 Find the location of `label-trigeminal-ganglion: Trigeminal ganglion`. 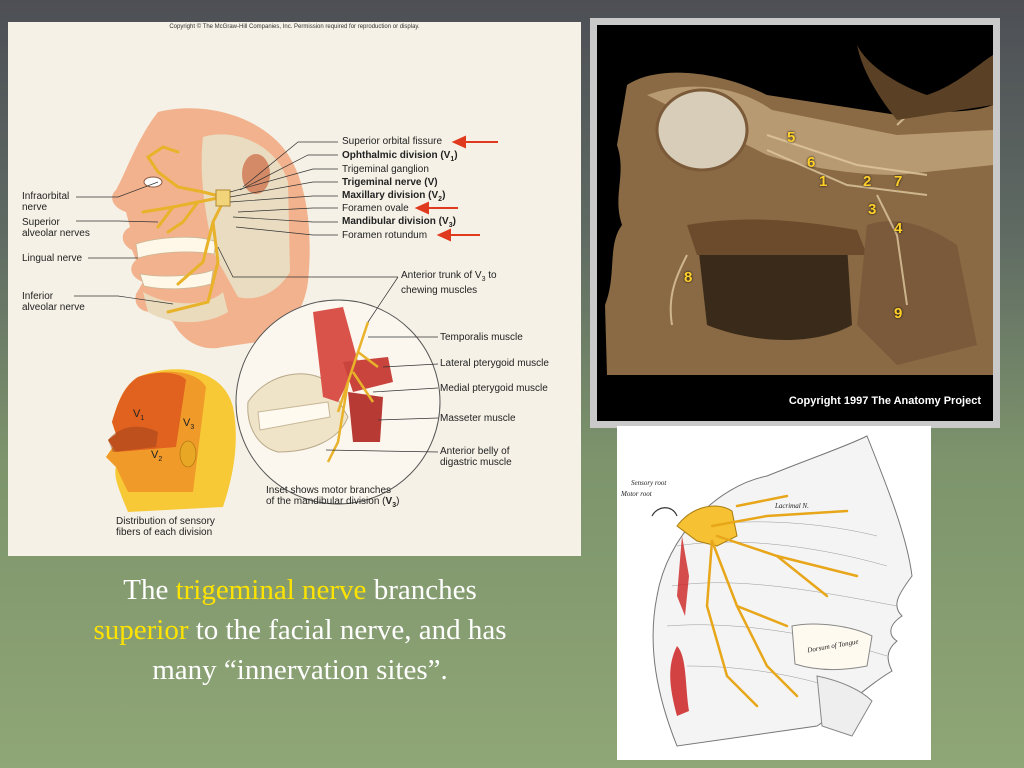

label-trigeminal-ganglion: Trigeminal ganglion is located at coordinates (385, 169).